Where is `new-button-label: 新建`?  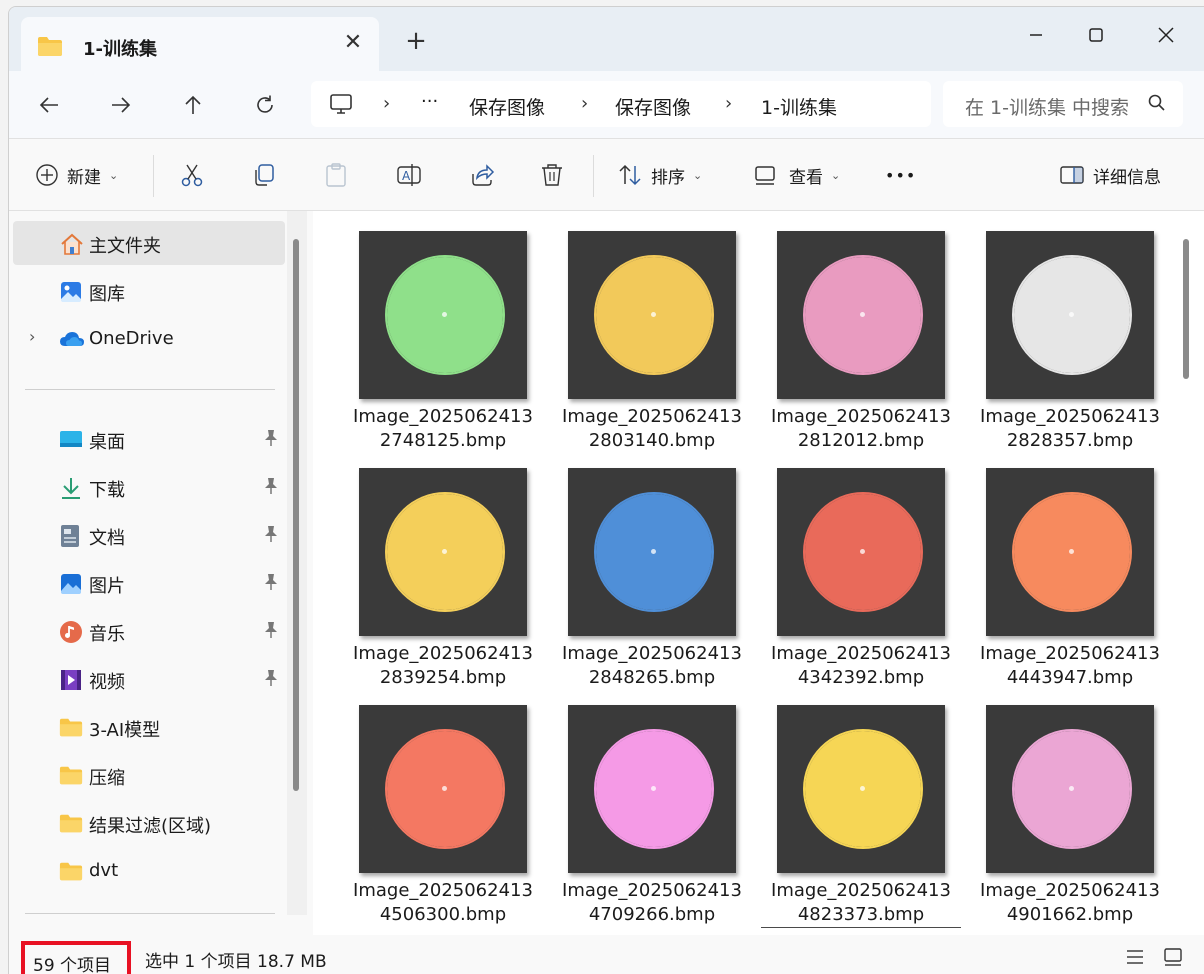
new-button-label: 新建 is located at coordinates (84, 177).